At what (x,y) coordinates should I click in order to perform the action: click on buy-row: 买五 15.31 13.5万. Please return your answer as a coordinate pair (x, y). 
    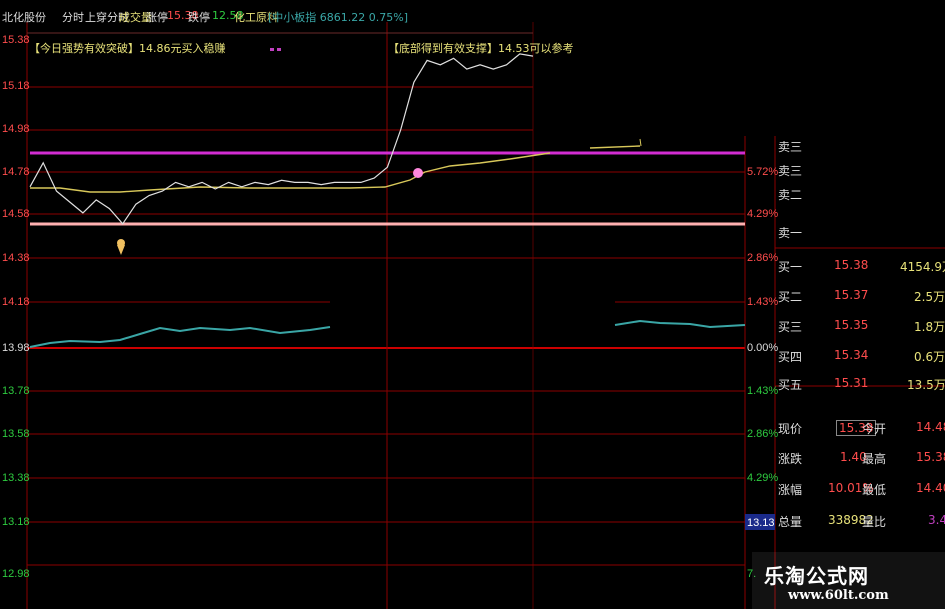
    Looking at the image, I should click on (861, 384).